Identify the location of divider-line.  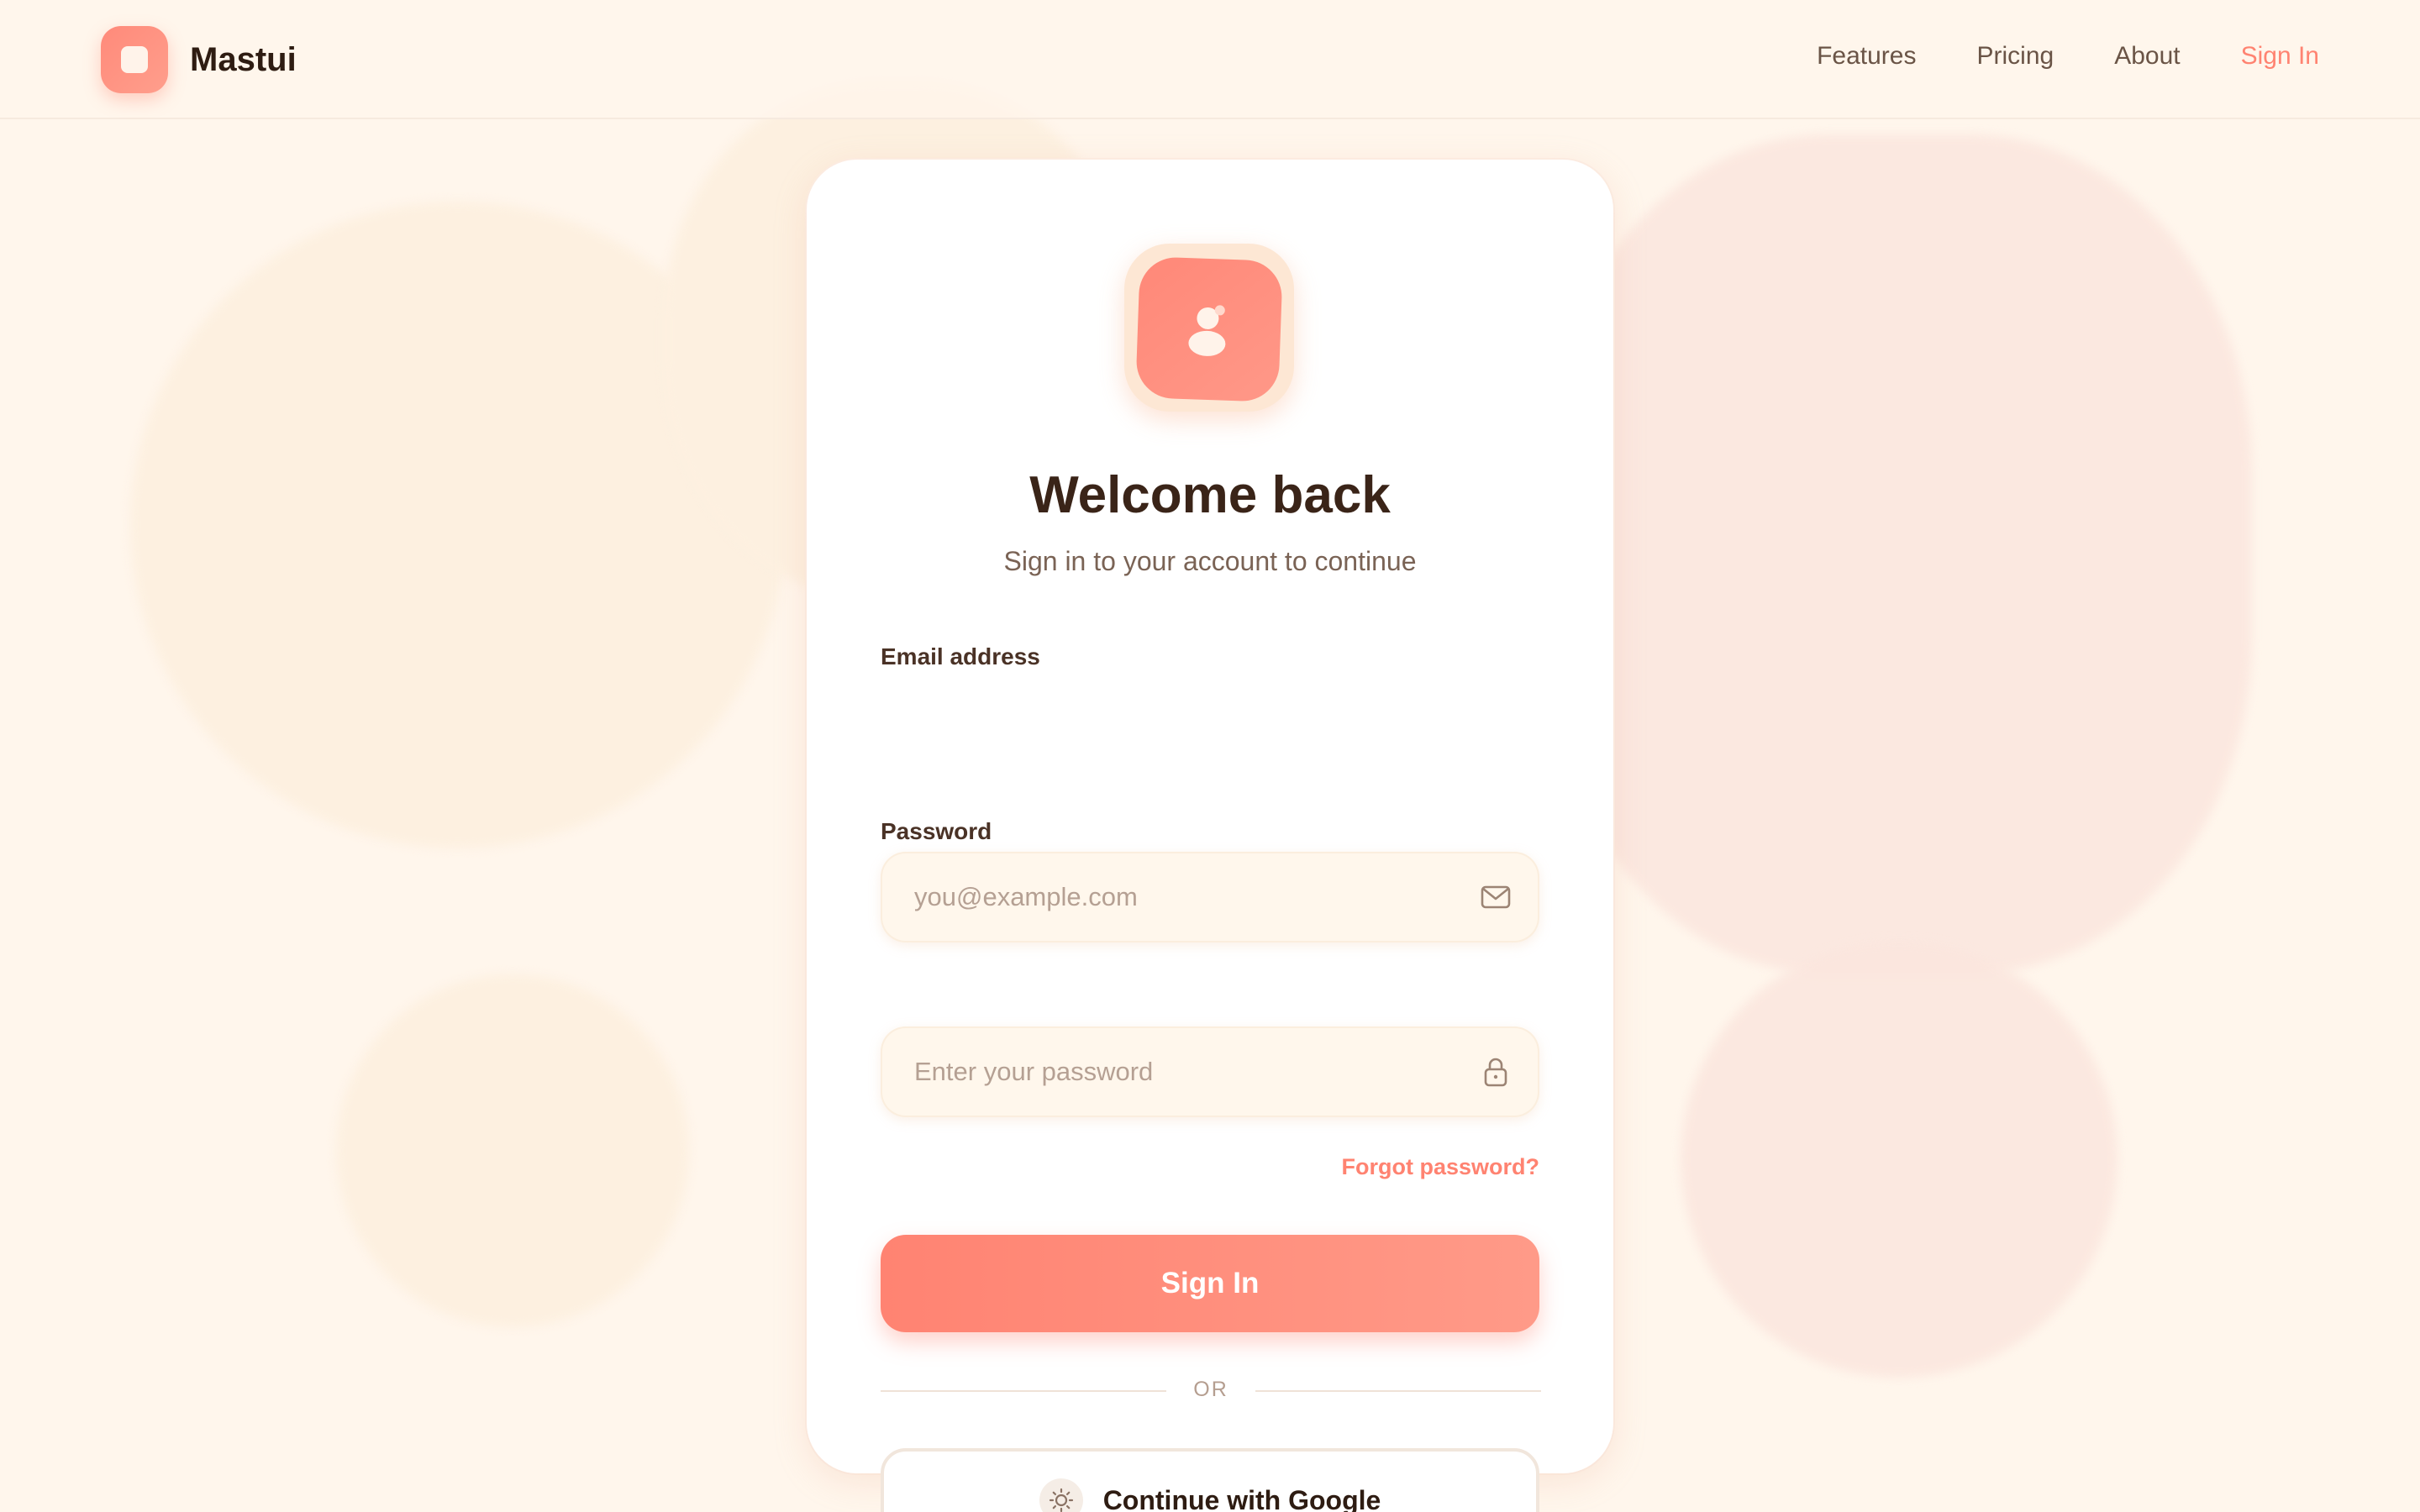
(1398, 1391).